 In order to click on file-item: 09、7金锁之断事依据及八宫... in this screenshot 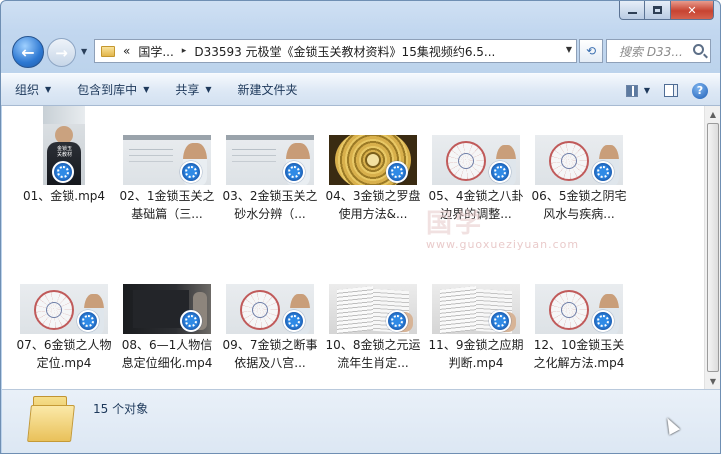, I will do `click(270, 314)`.